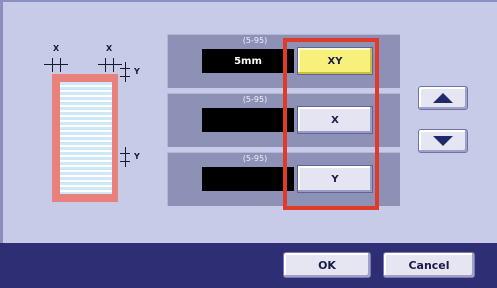 This screenshot has width=497, height=288. I want to click on bottom-y-arrow-line, so click(125, 157).